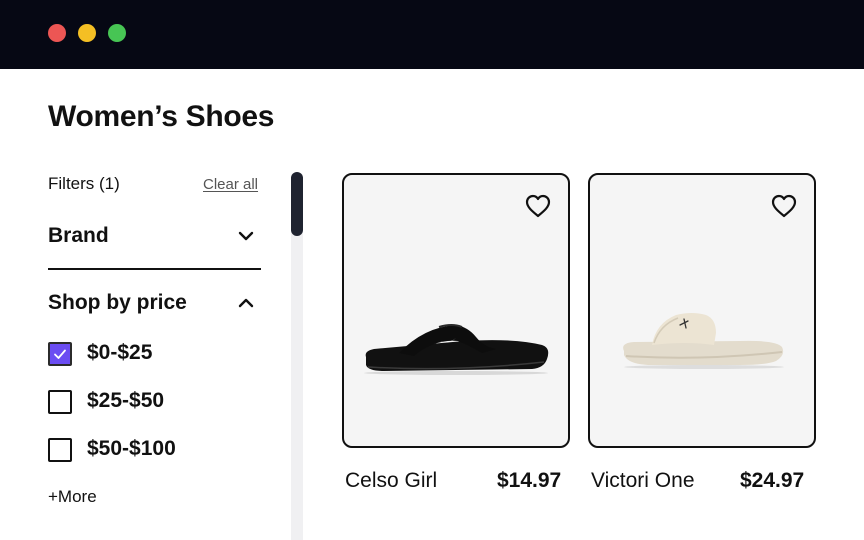 Image resolution: width=864 pixels, height=540 pixels. Describe the element at coordinates (57, 33) in the screenshot. I see `close-window-button` at that location.